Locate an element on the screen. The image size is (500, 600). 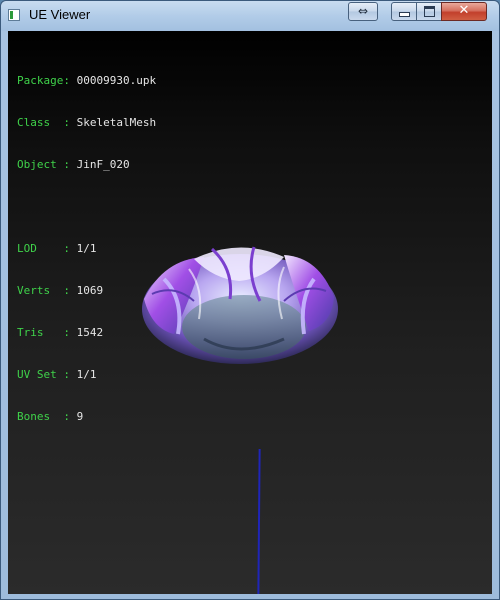
title-bar: UE Viewer ⇔ ✕ is located at coordinates (250, 16).